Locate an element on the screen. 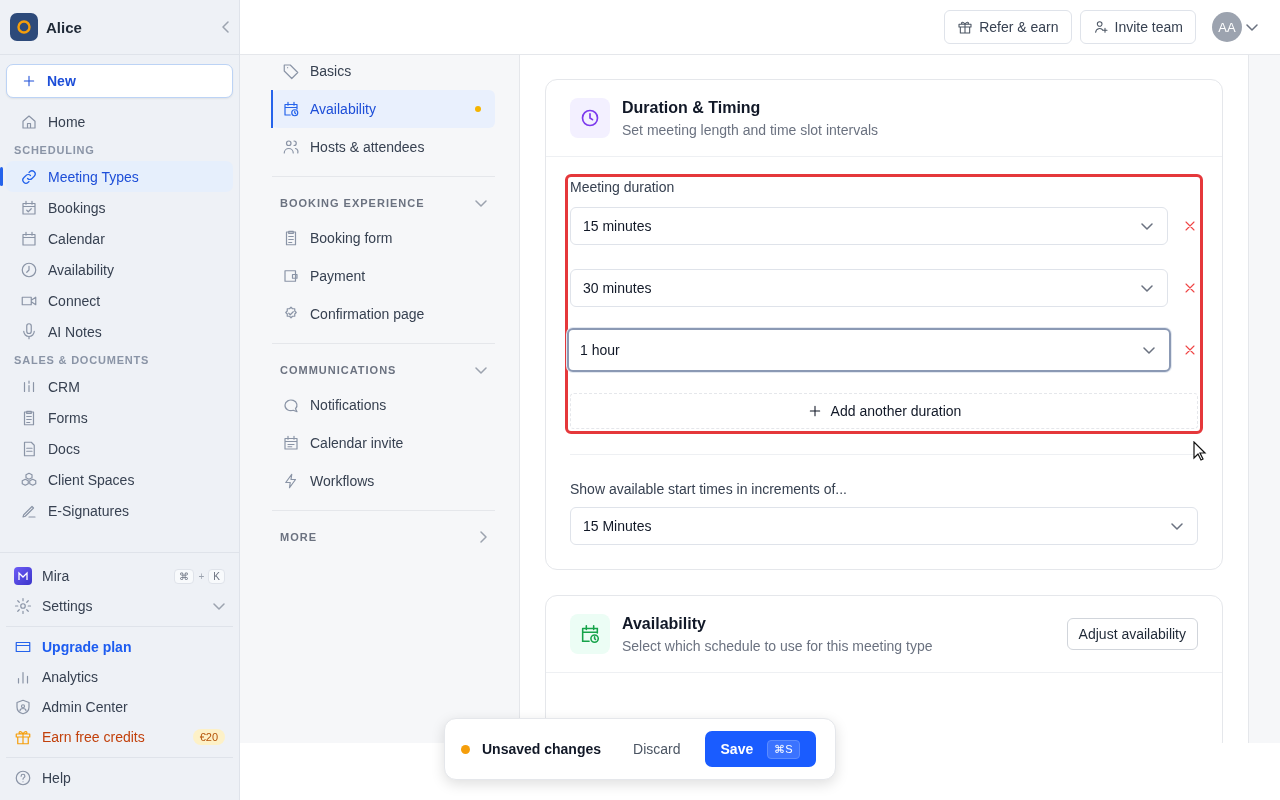 The width and height of the screenshot is (1280, 800). sidebar-item: Bookings is located at coordinates (119, 207).